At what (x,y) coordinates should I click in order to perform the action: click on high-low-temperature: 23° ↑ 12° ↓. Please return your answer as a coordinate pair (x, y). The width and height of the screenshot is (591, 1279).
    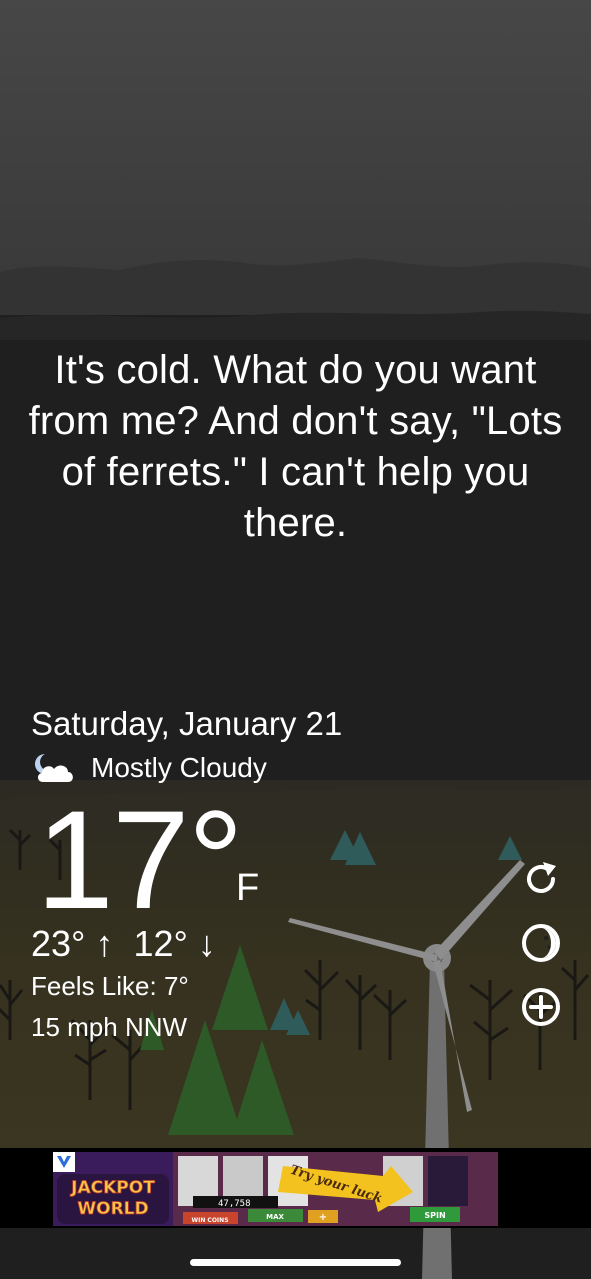
    Looking at the image, I should click on (123, 943).